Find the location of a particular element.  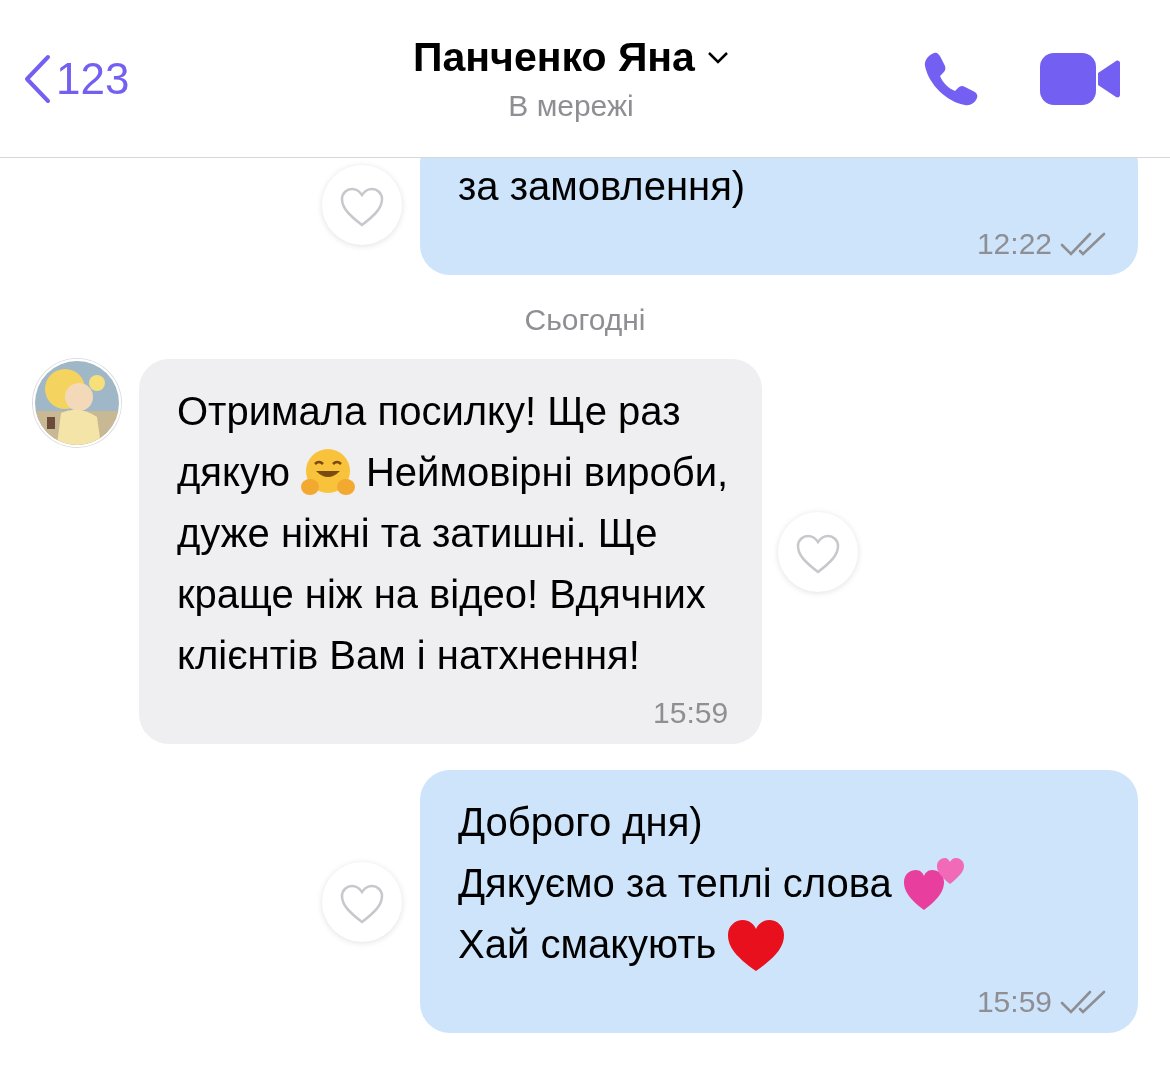

contact-name: Панченко Яна is located at coordinates (554, 57).